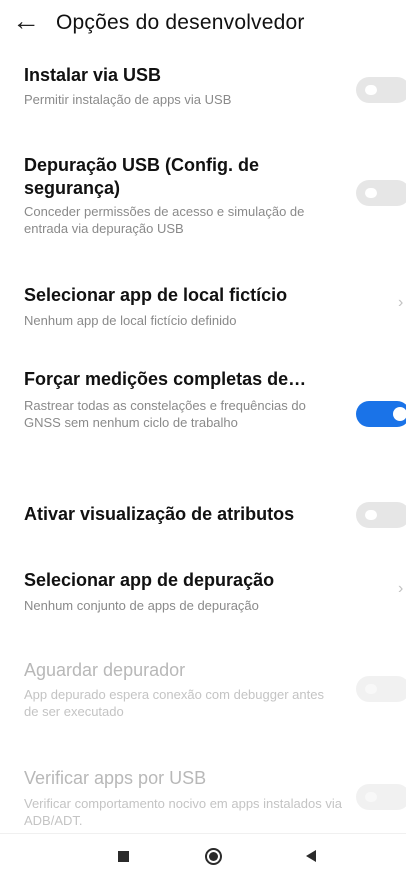  Describe the element at coordinates (311, 856) in the screenshot. I see `back-triangle-icon` at that location.